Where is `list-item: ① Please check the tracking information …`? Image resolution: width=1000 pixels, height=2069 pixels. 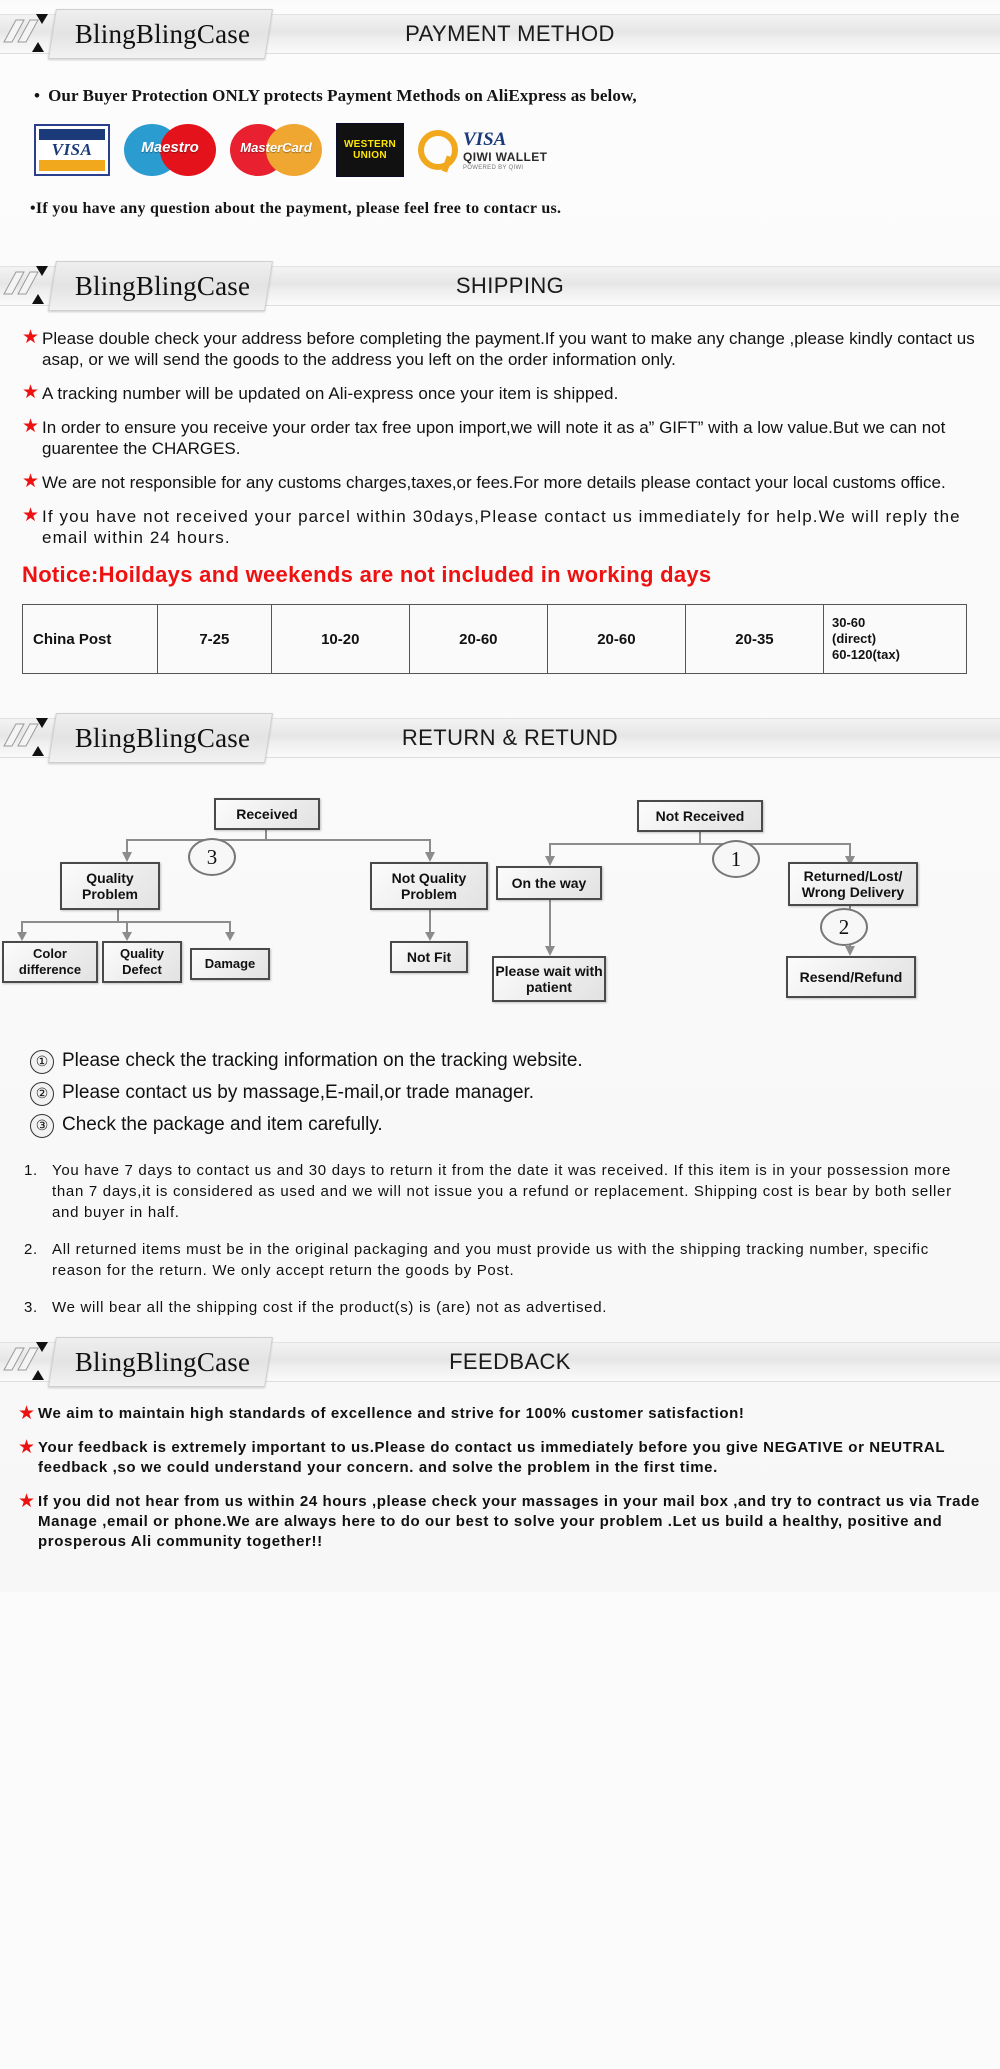
list-item: ① Please check the tracking information … is located at coordinates (515, 1062).